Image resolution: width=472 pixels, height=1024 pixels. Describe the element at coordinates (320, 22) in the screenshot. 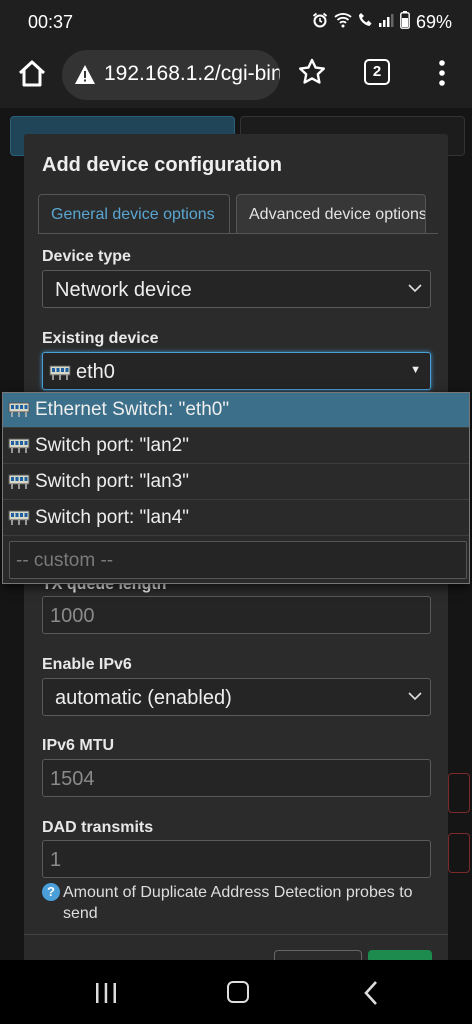

I see `alarm-icon` at that location.